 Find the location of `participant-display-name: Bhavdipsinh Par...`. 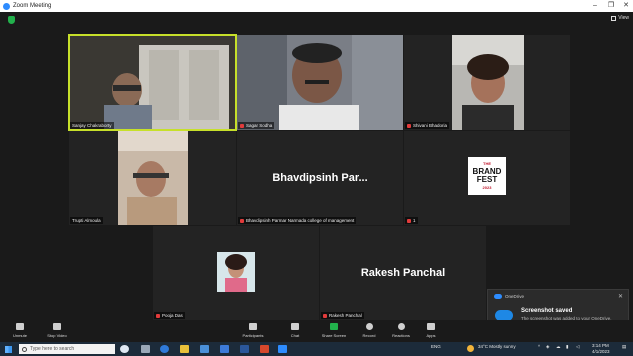

participant-display-name: Bhavdipsinh Par... is located at coordinates (320, 178).